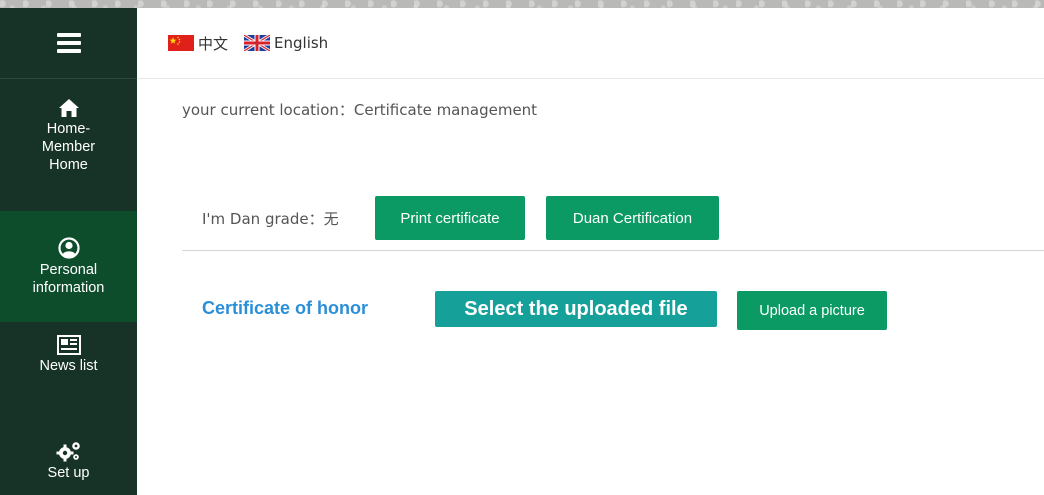 The width and height of the screenshot is (1044, 495). Describe the element at coordinates (68, 147) in the screenshot. I see `sidebar-item-label: Member` at that location.